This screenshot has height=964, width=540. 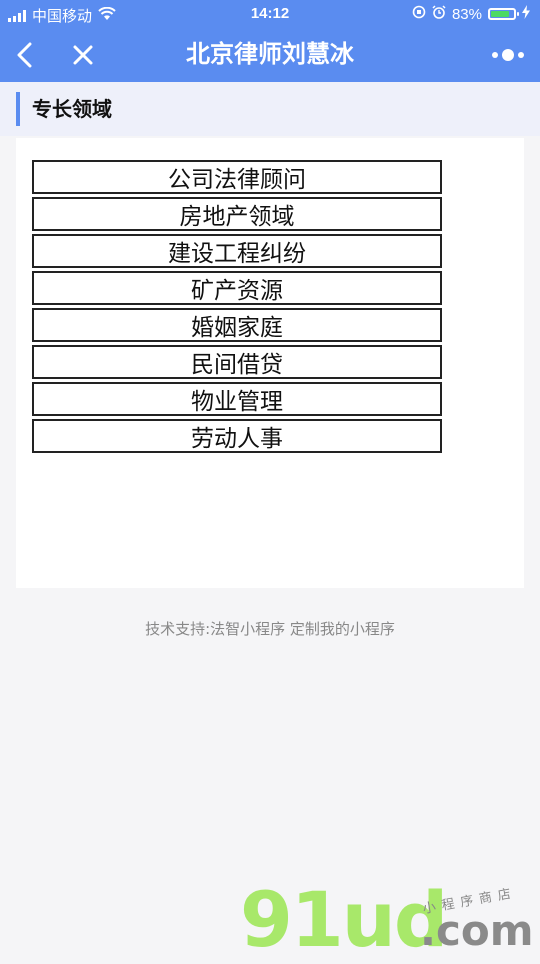 I want to click on more-dots-icon, so click(x=508, y=55).